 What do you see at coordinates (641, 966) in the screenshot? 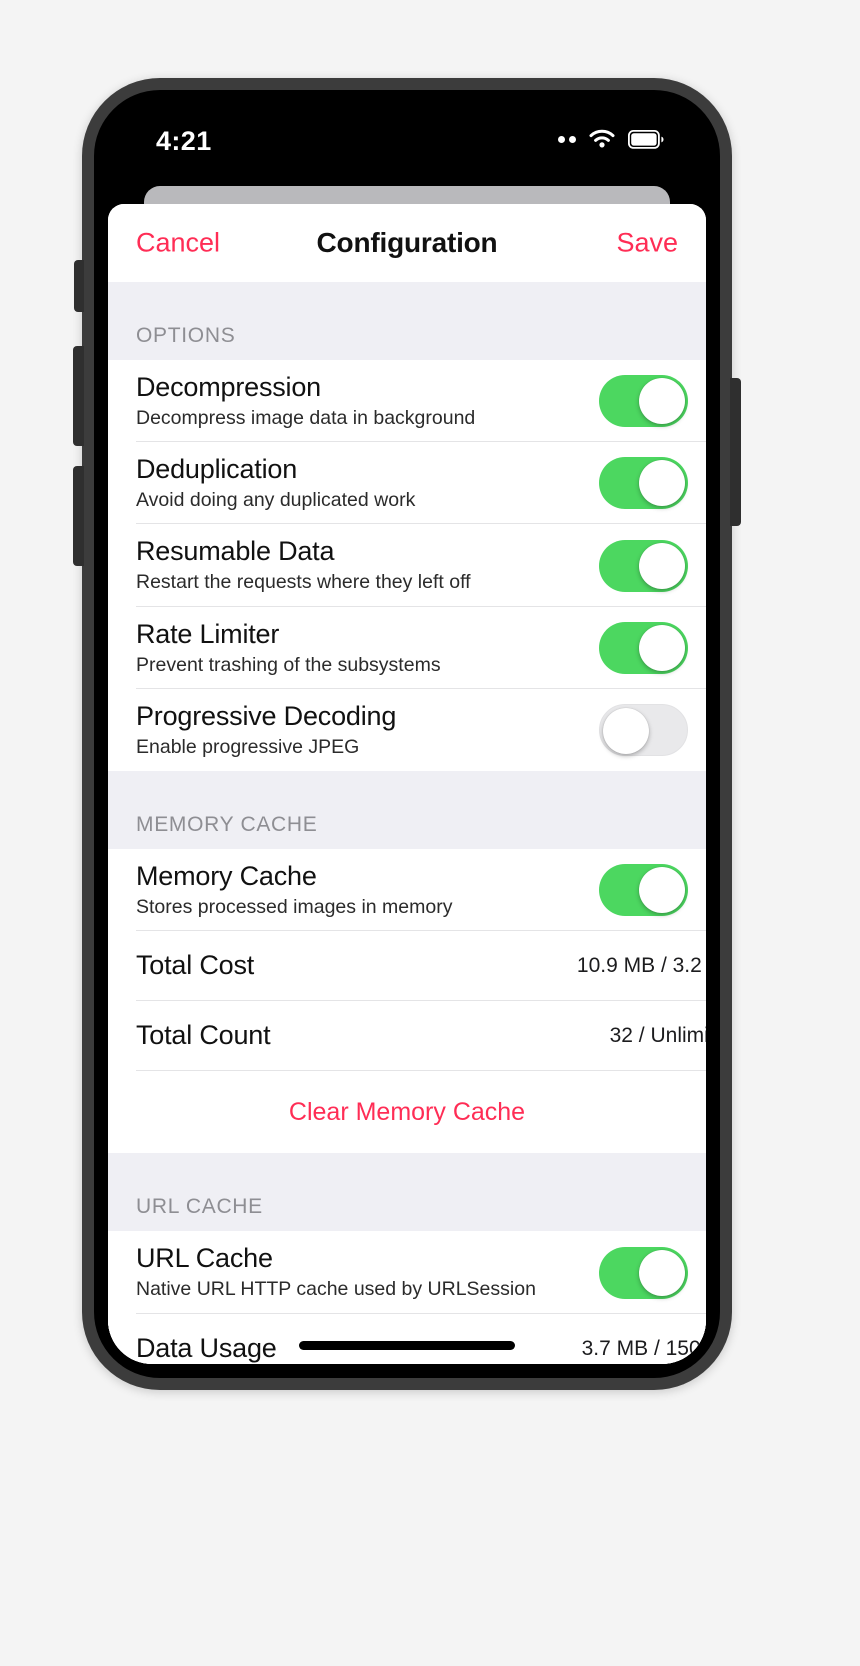
I see `row-value-total-cost: 10.9 MB / 3.2 GB` at bounding box center [641, 966].